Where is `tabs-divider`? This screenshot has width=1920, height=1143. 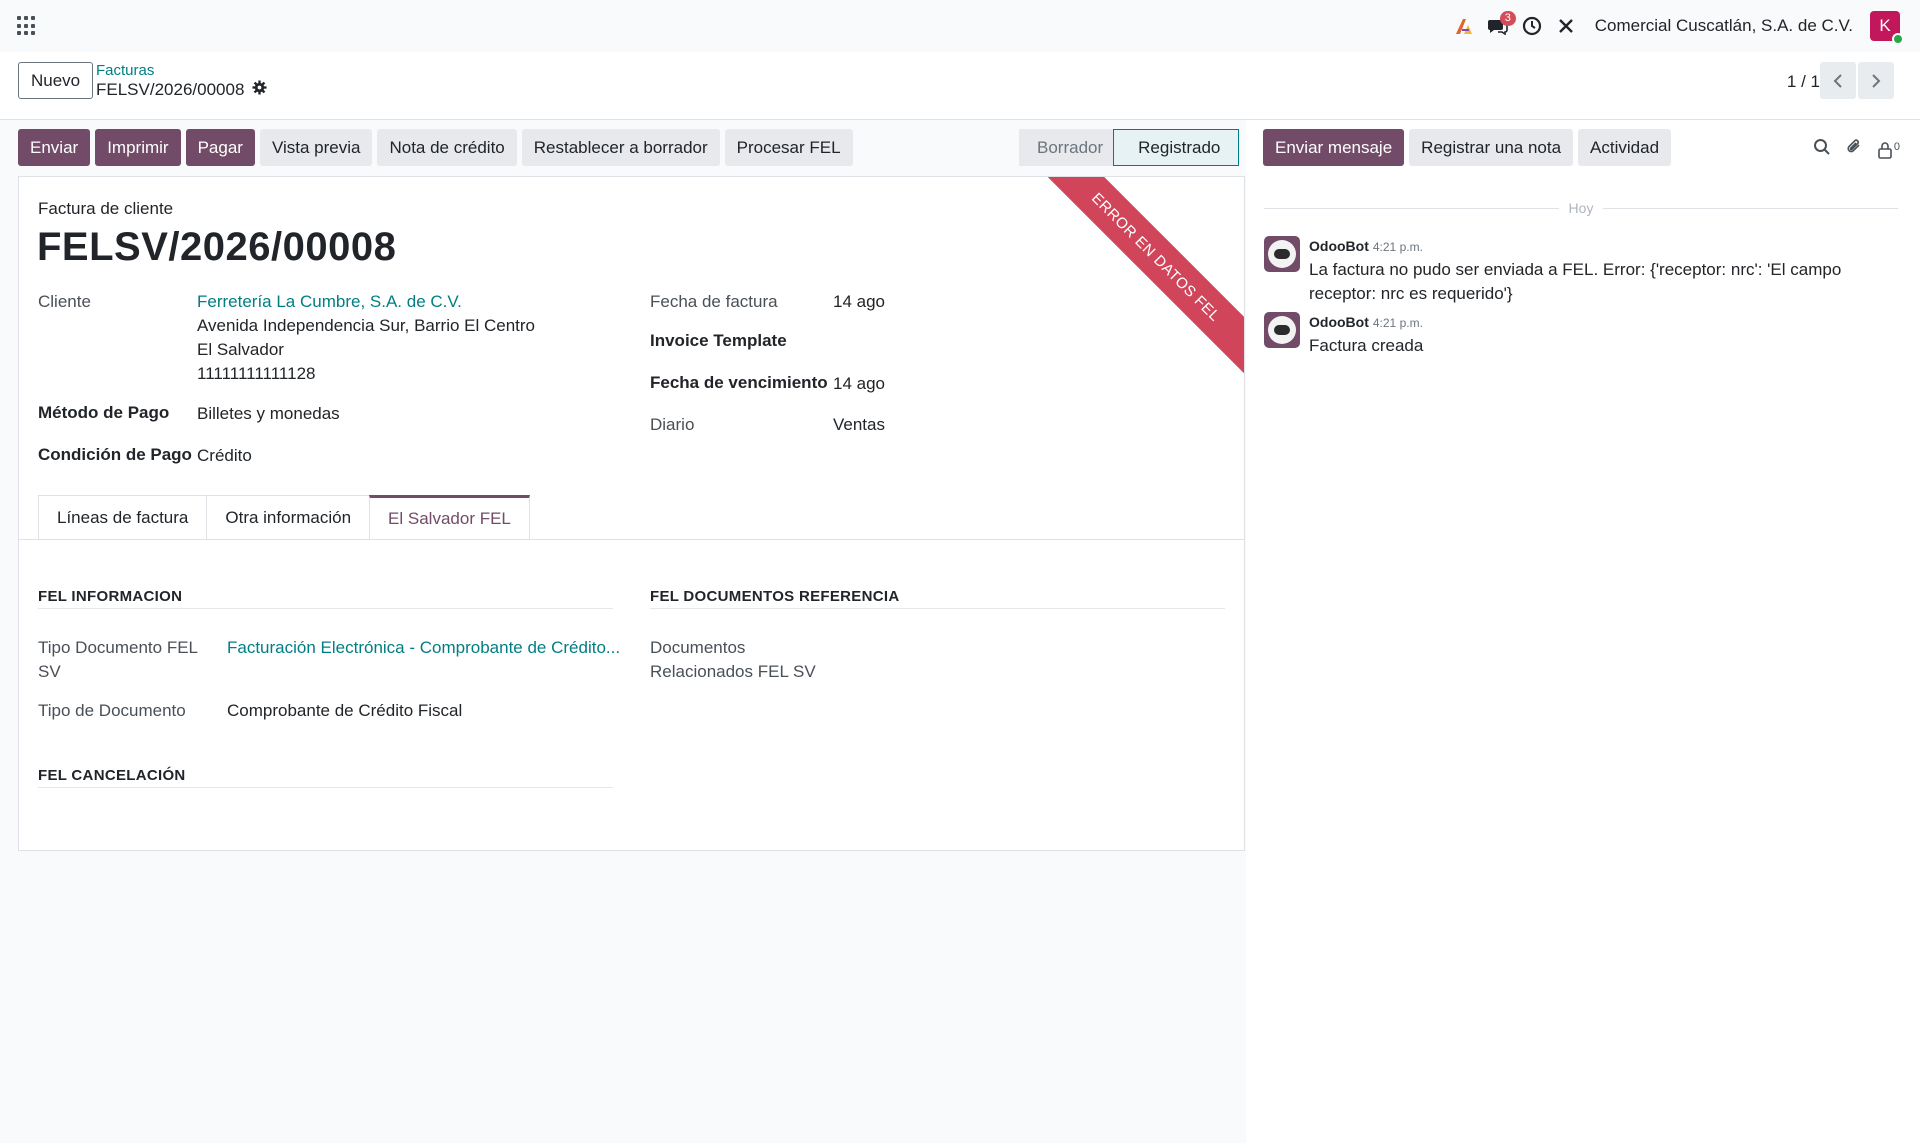 tabs-divider is located at coordinates (631, 539).